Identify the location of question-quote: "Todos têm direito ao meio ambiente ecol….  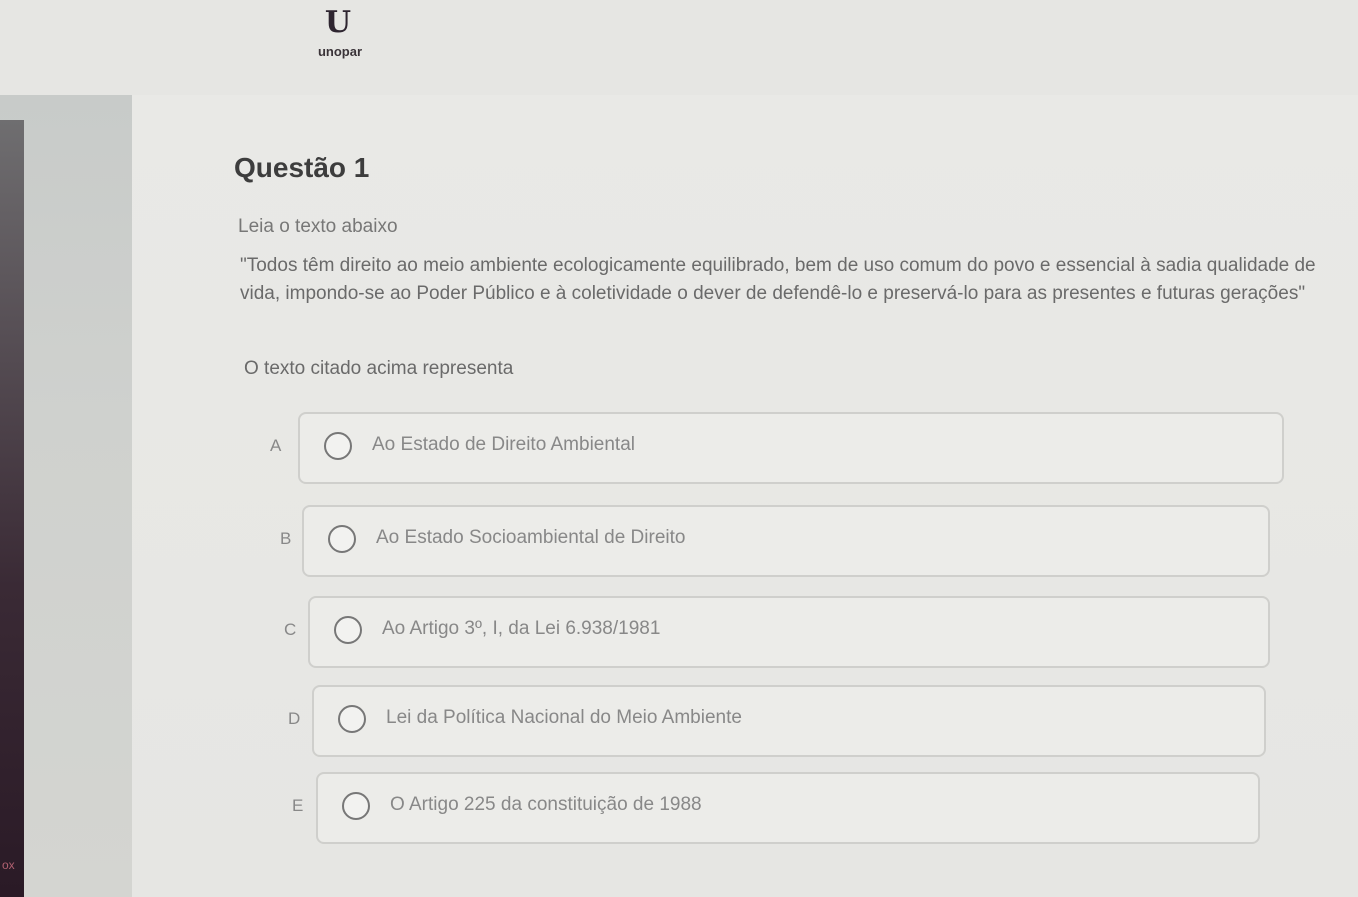
(778, 279).